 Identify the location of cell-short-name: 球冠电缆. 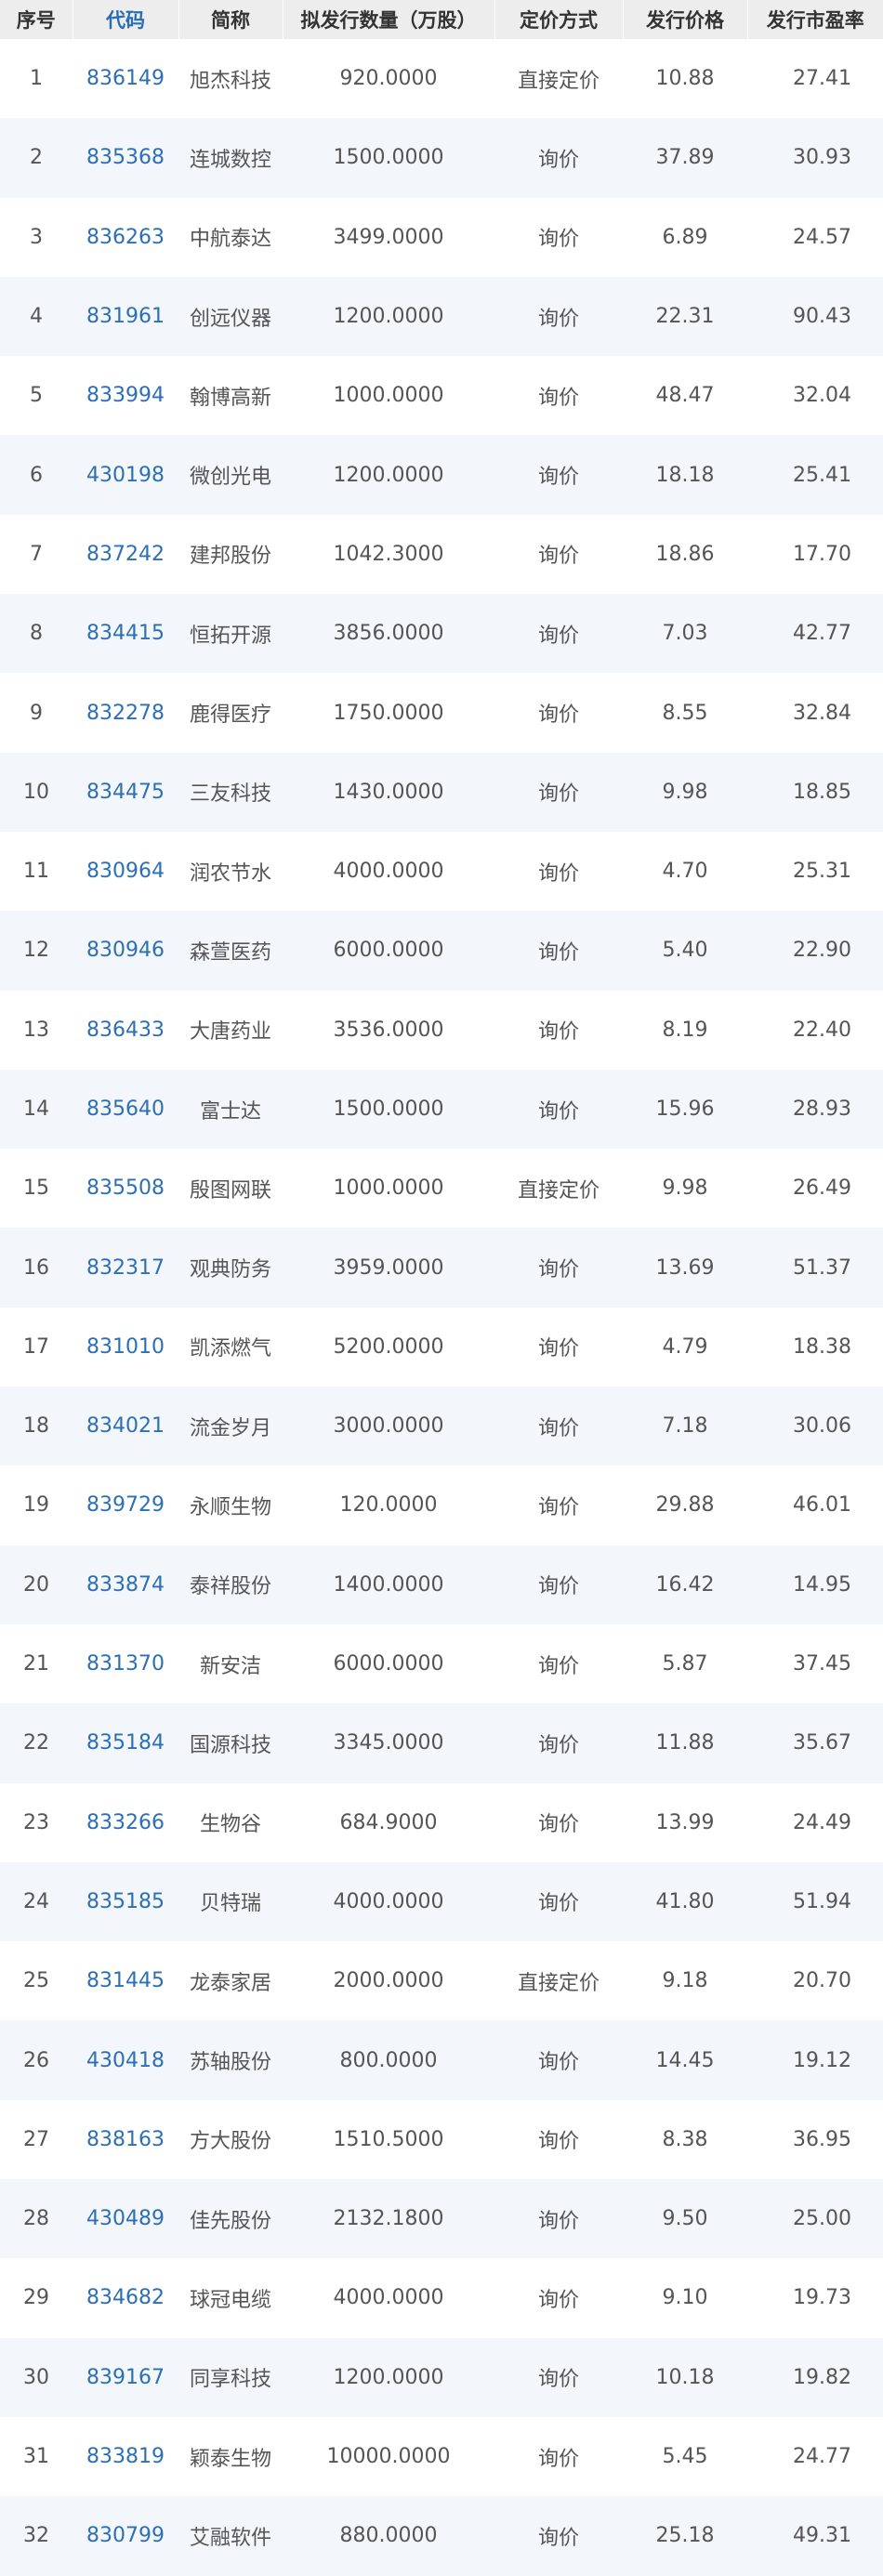
(230, 2300).